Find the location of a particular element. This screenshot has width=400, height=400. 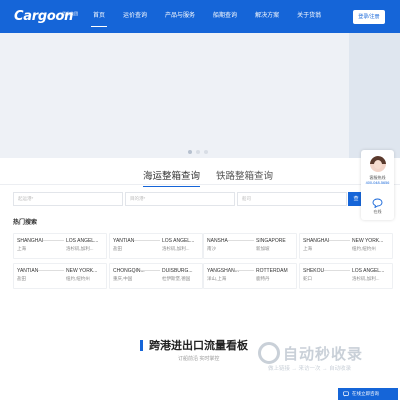

login-register-button: 登录/注册 is located at coordinates (369, 17).